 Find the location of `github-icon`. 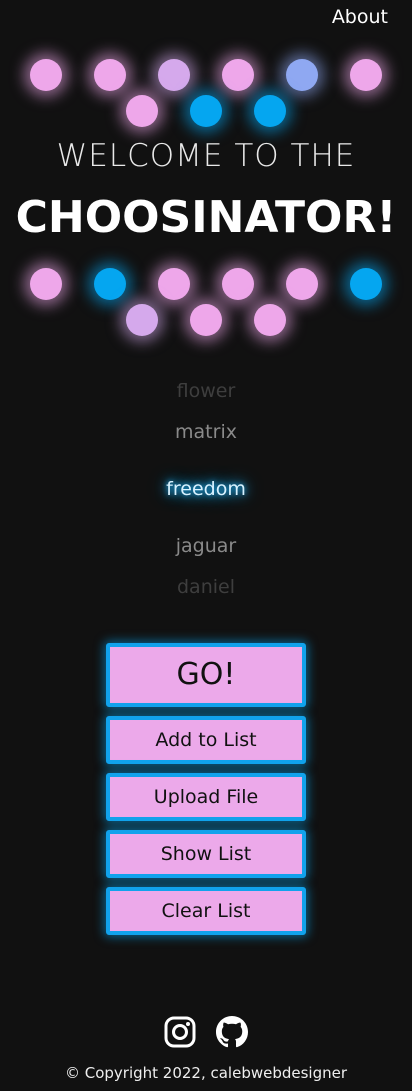

github-icon is located at coordinates (232, 1032).